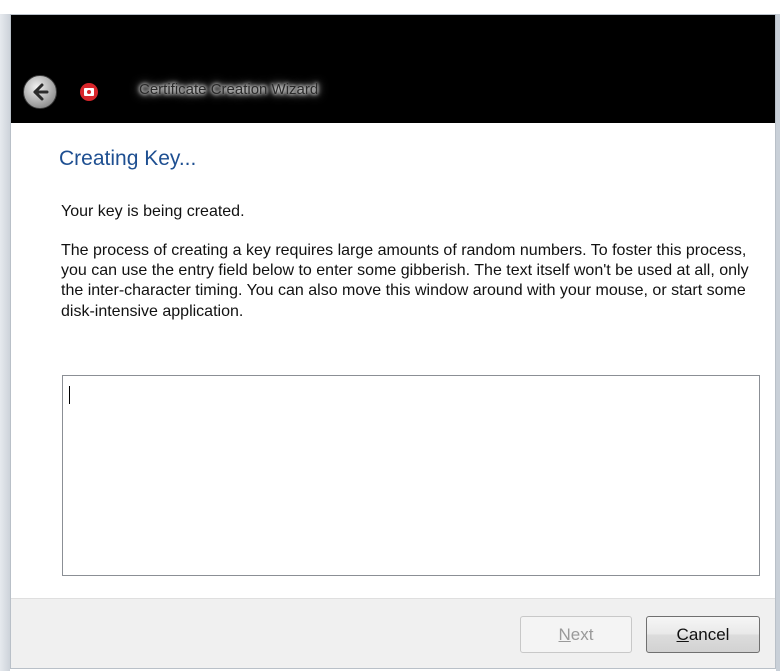 The height and width of the screenshot is (671, 780). I want to click on next-button: Next, so click(576, 634).